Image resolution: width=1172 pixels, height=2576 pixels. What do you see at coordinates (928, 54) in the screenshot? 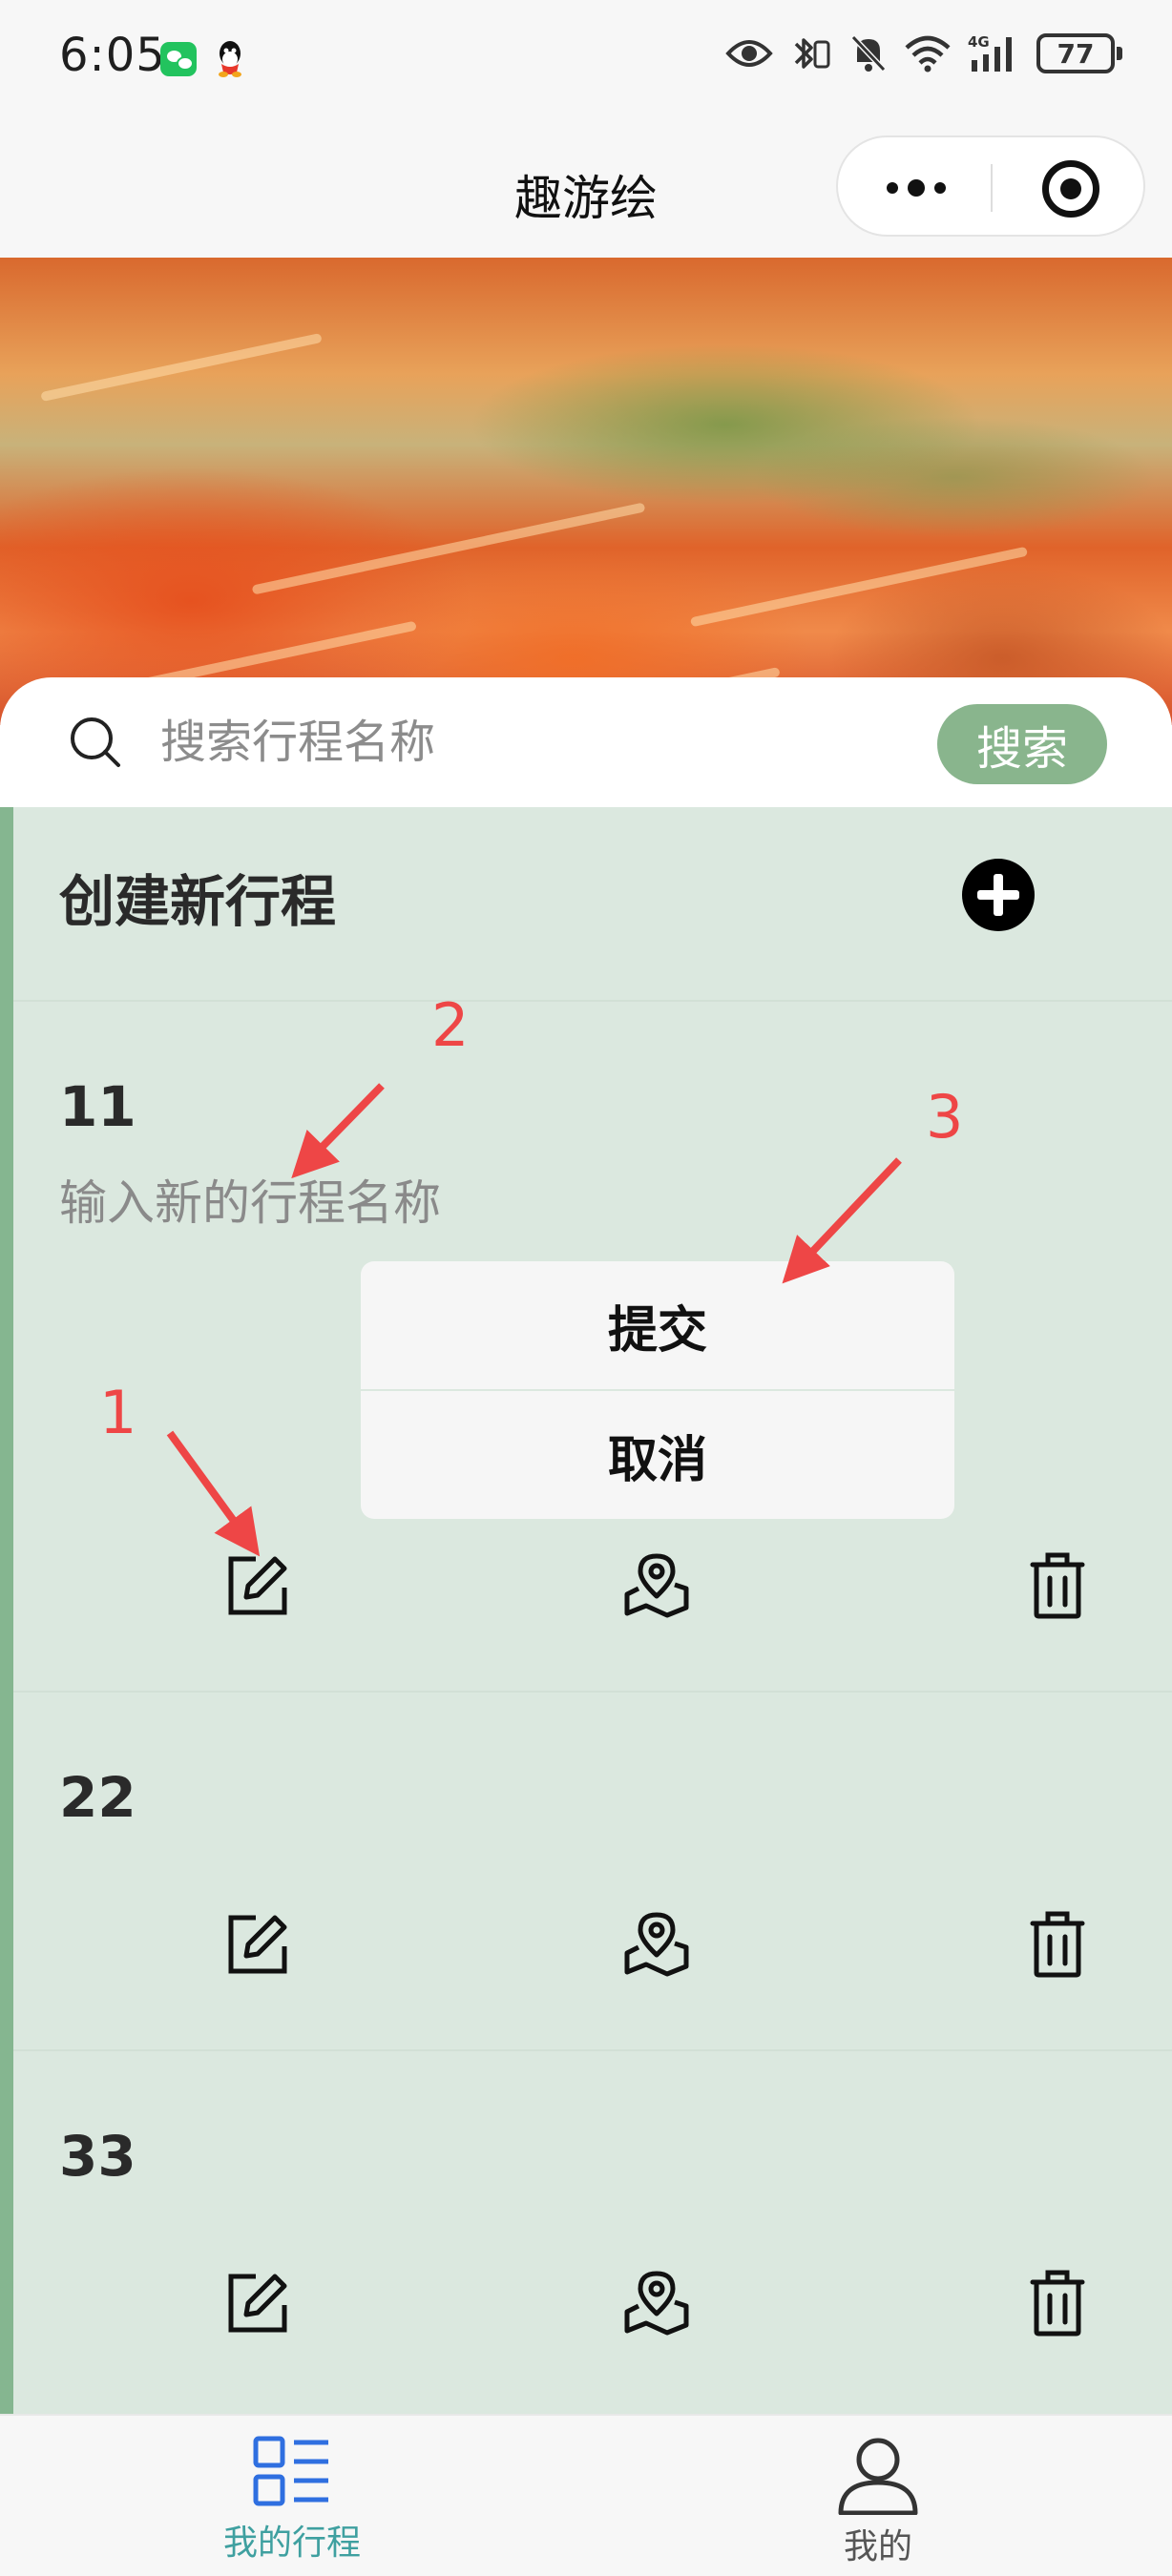
I see `wifi-icon` at bounding box center [928, 54].